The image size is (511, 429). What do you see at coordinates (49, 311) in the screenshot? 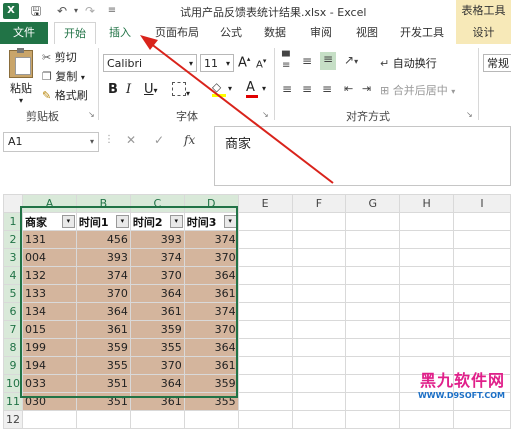
I see `data-cell: 134` at bounding box center [49, 311].